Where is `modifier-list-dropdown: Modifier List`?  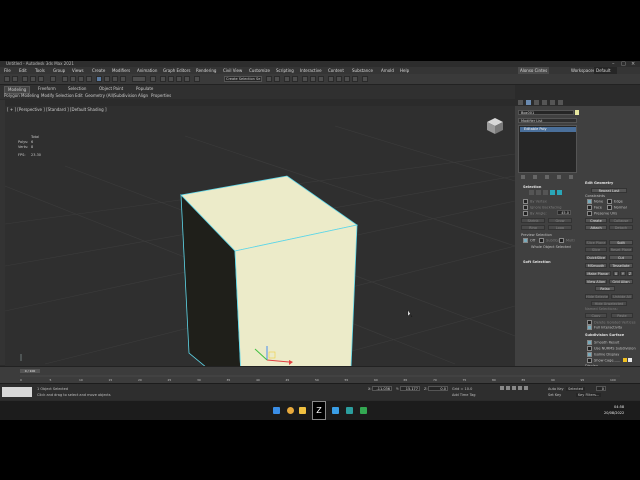 modifier-list-dropdown: Modifier List is located at coordinates (547, 120).